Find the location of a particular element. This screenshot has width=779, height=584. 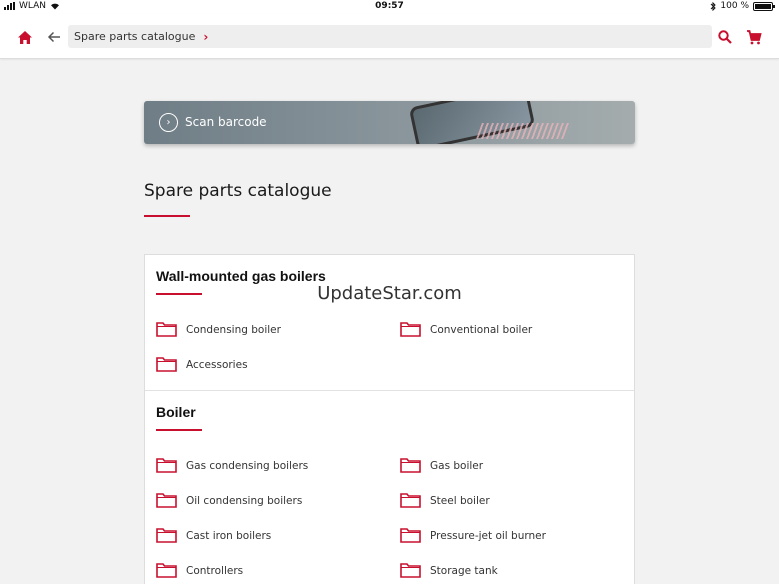

category-conventional-boiler: Conventional boiler is located at coordinates (466, 329).